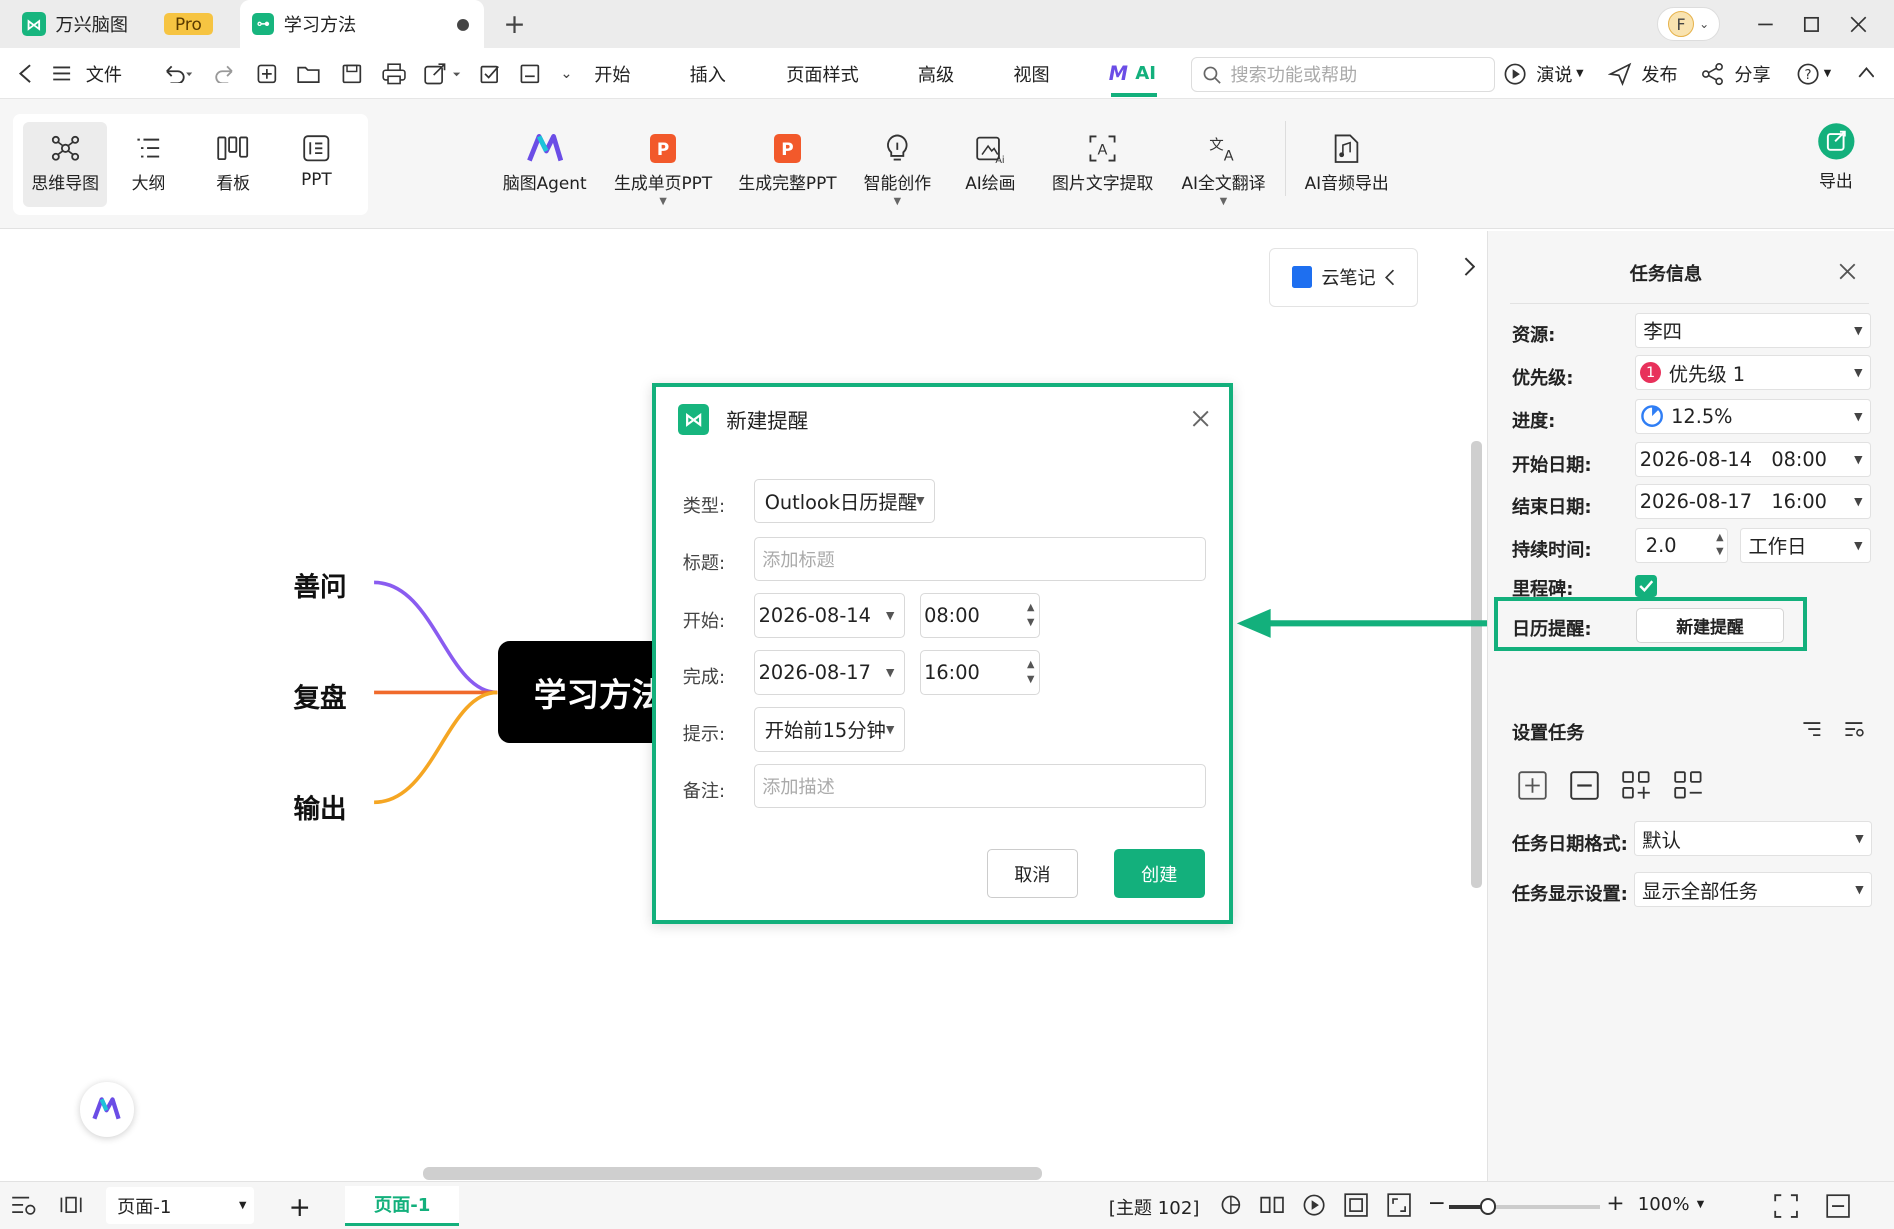  I want to click on undo-icon, so click(177, 73).